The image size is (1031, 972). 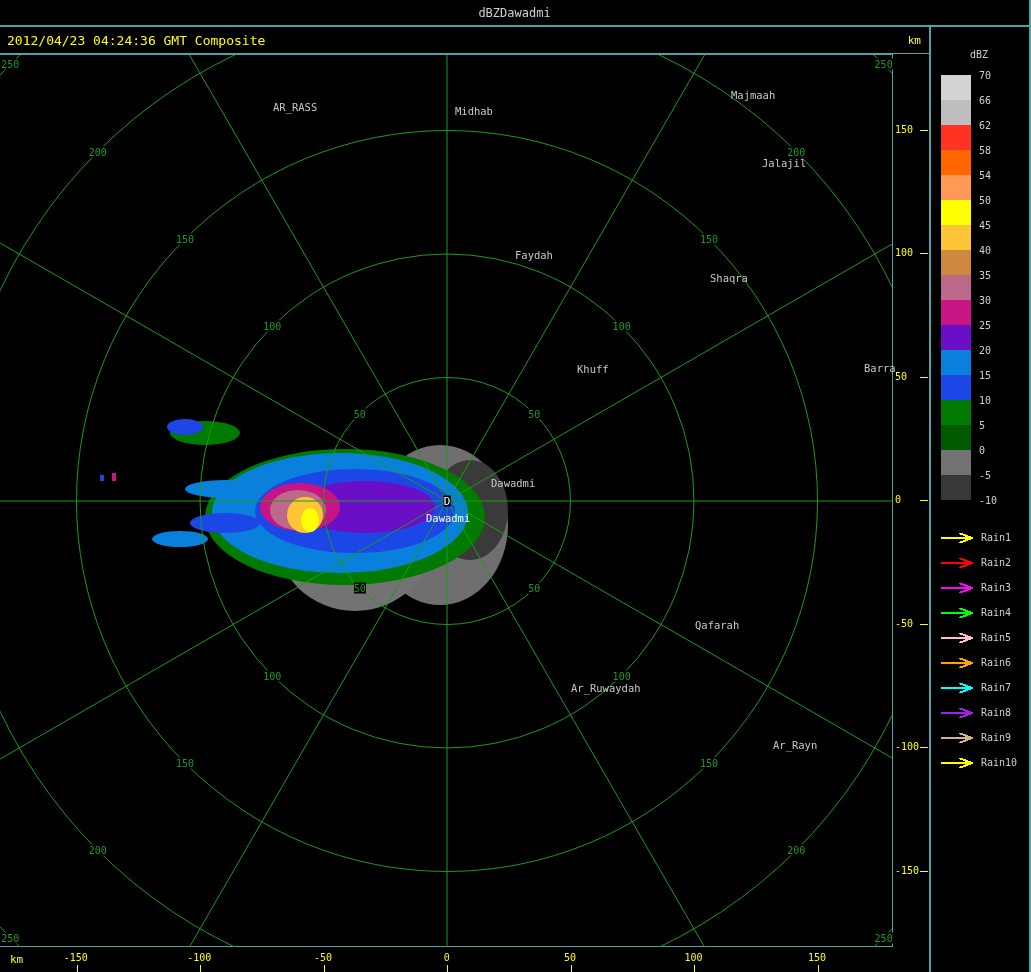 What do you see at coordinates (593, 369) in the screenshot?
I see `place-label: Khuff` at bounding box center [593, 369].